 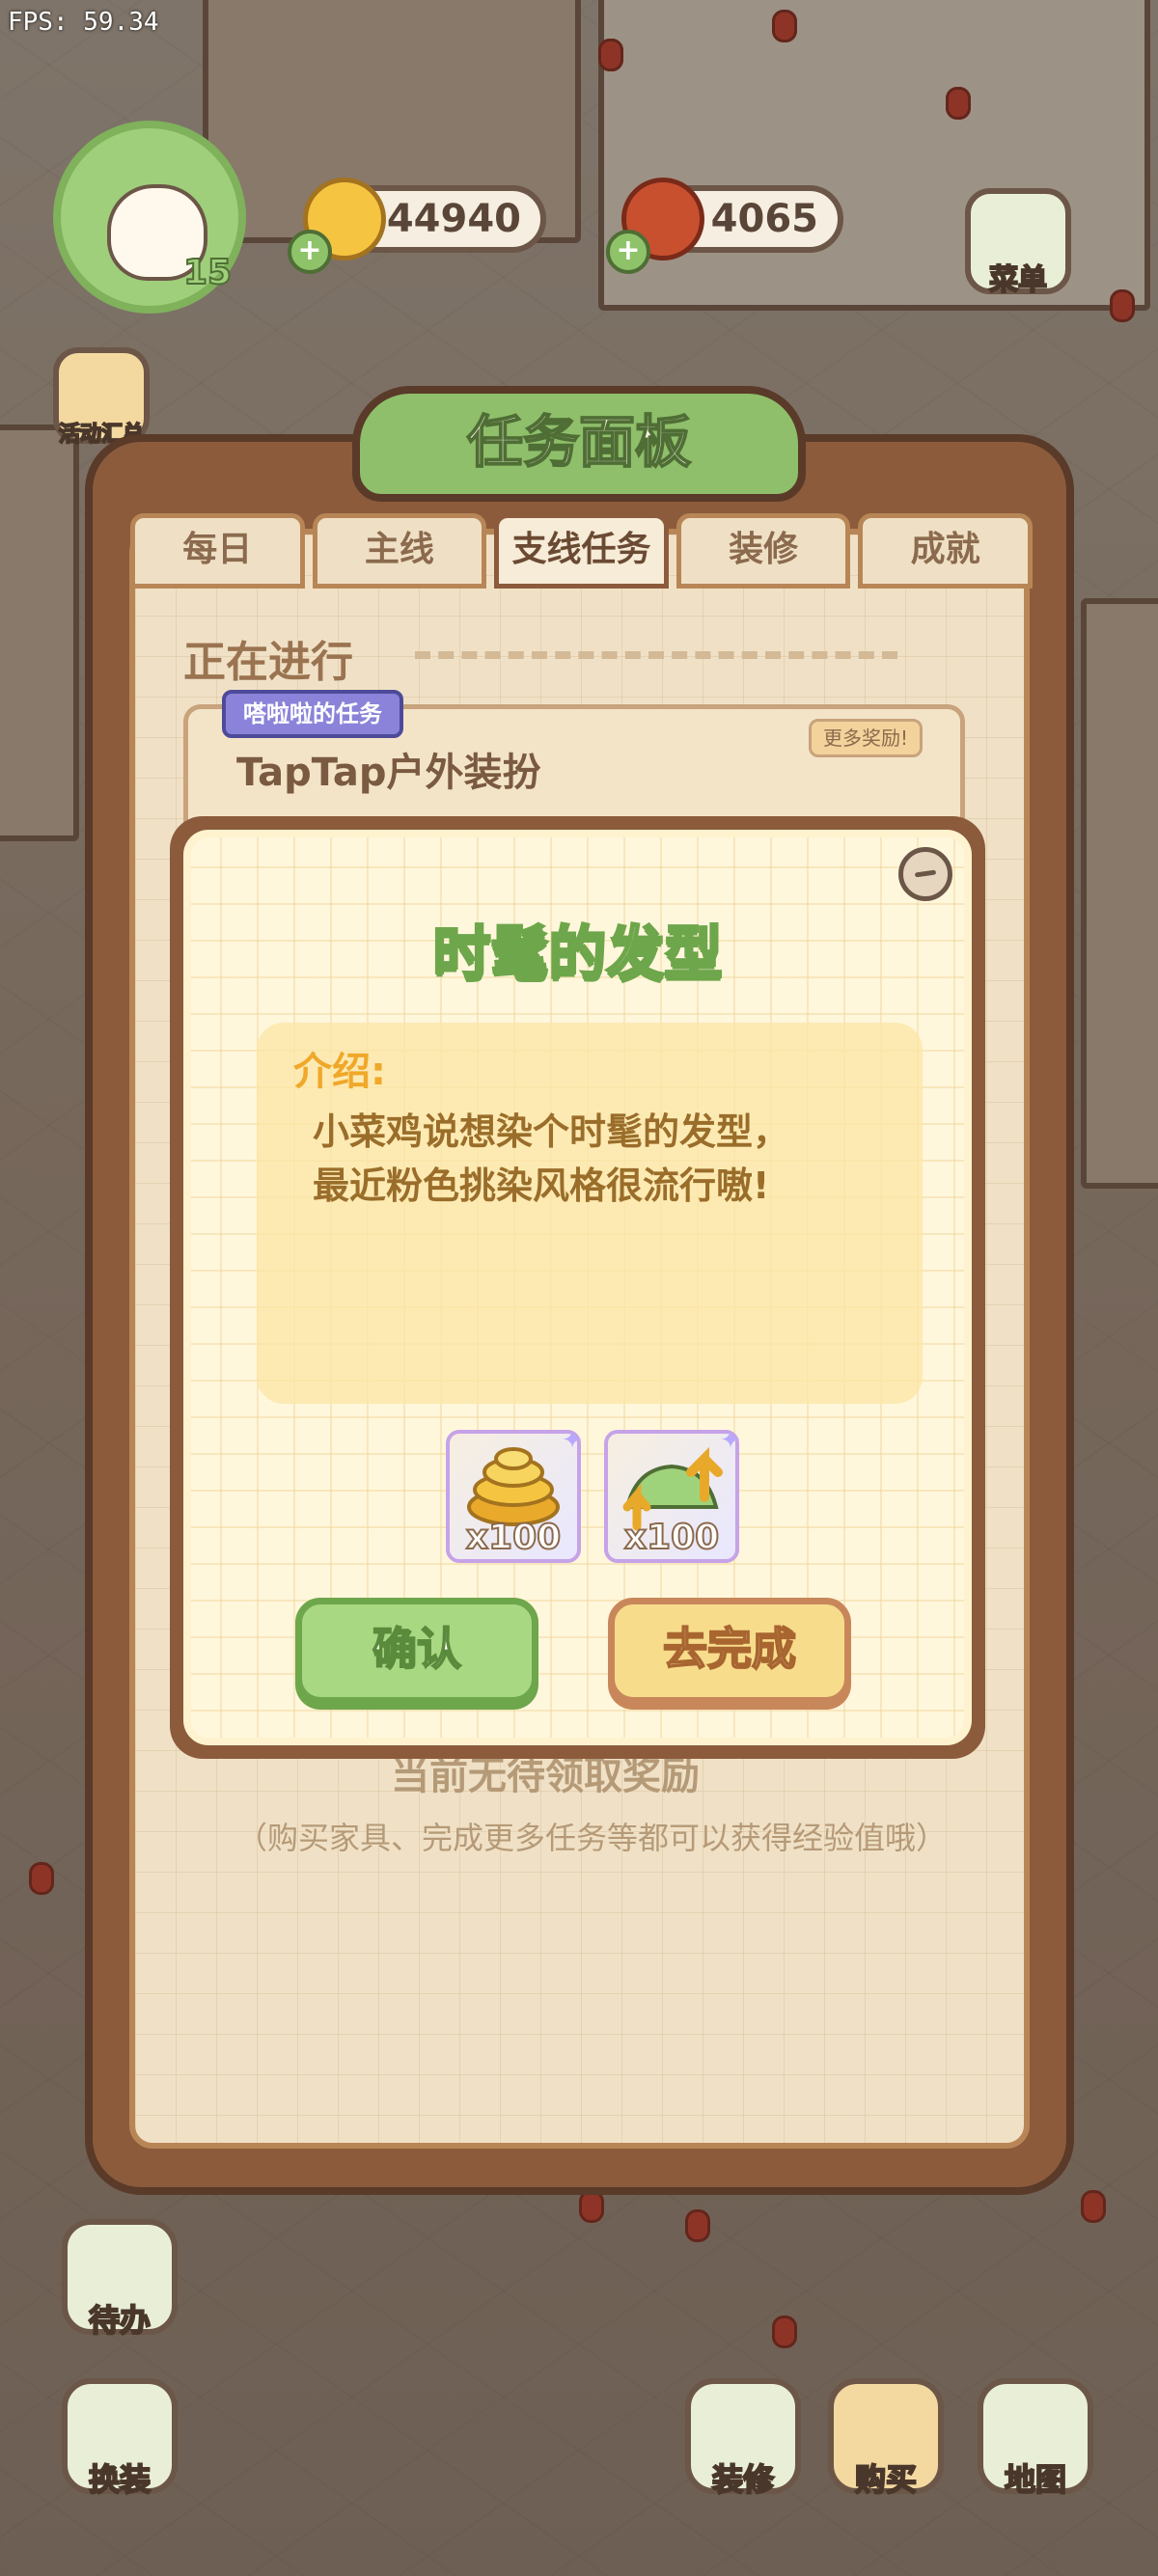 I want to click on todo-button: 待办, so click(x=120, y=2280).